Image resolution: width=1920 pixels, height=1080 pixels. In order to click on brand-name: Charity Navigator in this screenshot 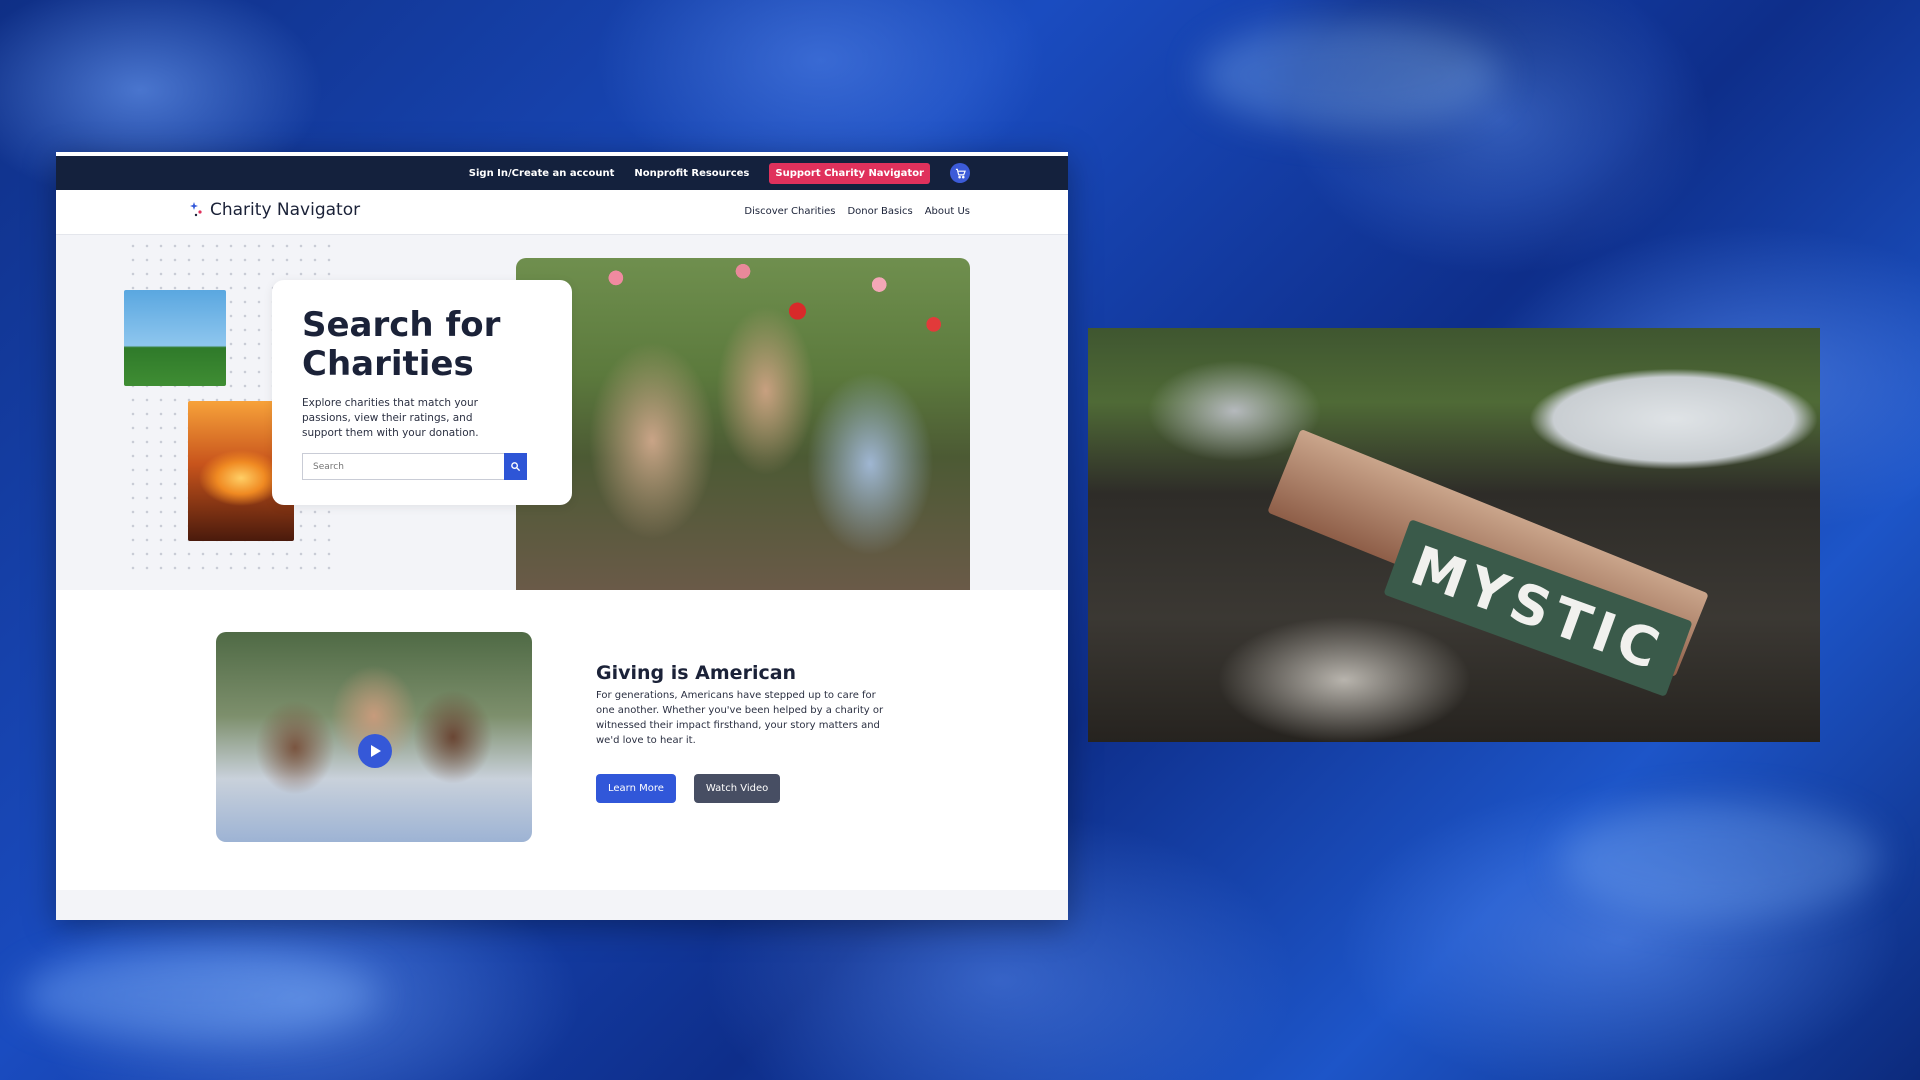, I will do `click(285, 210)`.